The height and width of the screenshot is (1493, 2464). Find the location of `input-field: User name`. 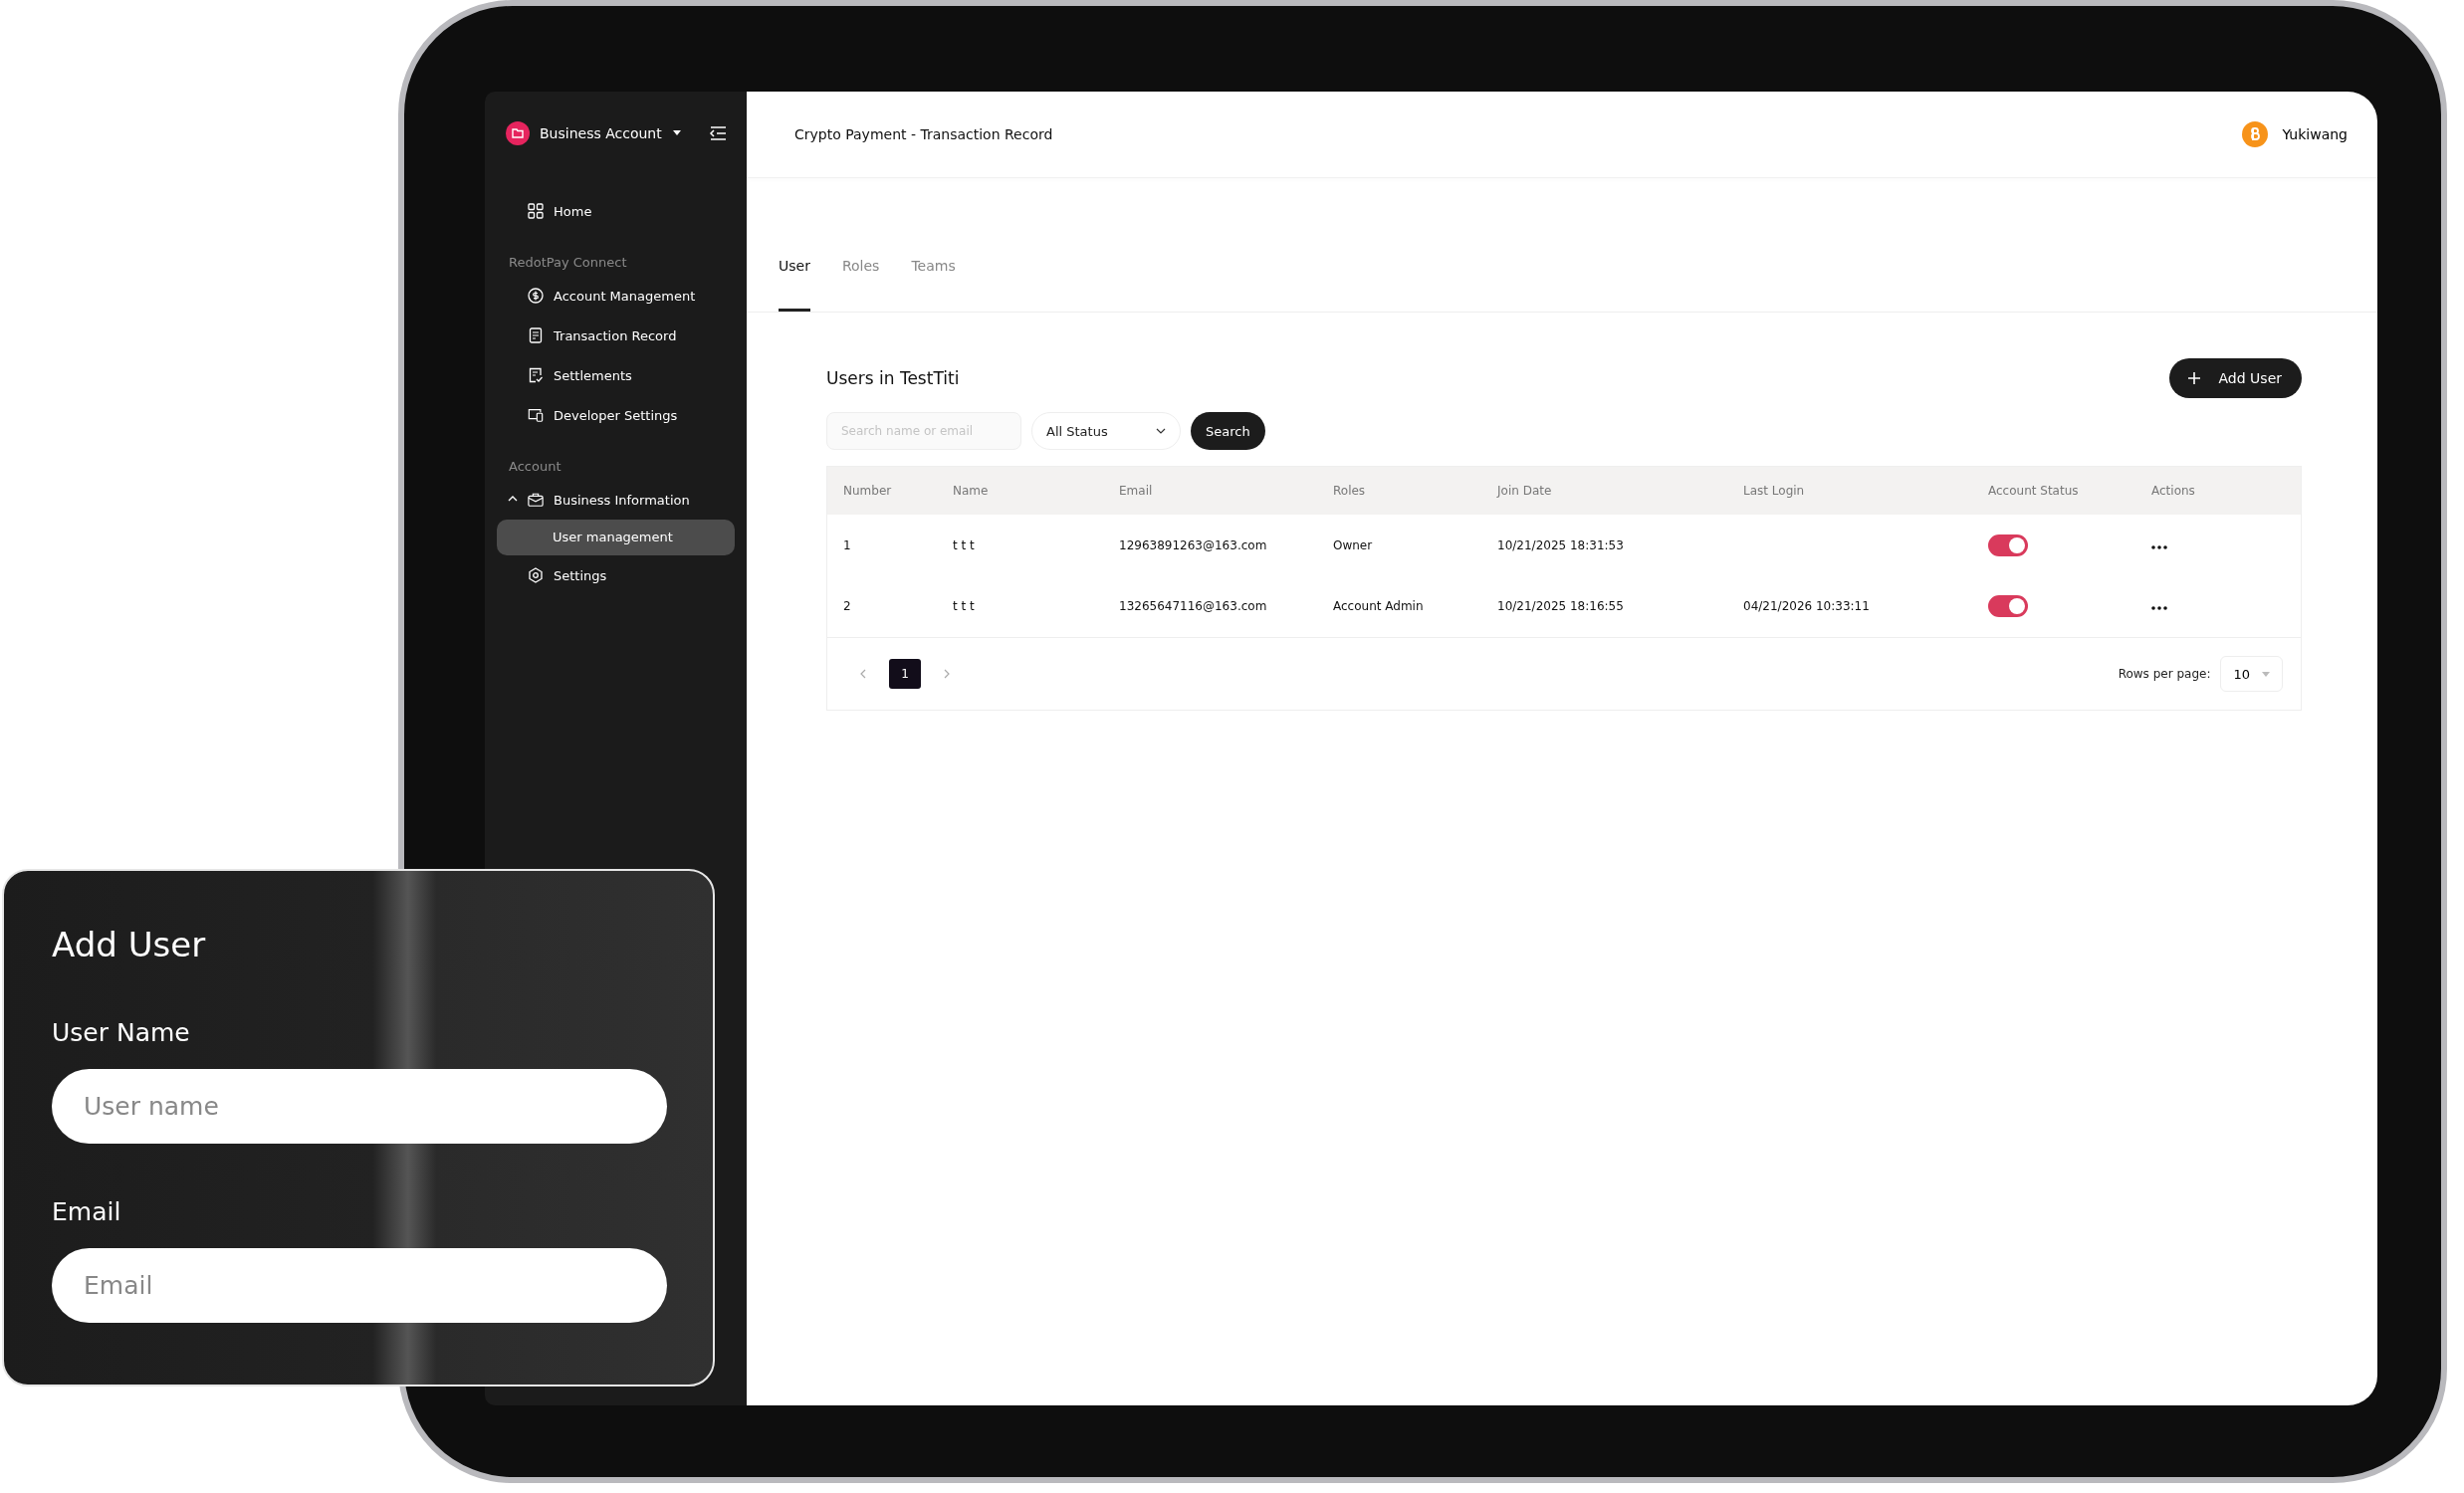

input-field: User name is located at coordinates (359, 1106).